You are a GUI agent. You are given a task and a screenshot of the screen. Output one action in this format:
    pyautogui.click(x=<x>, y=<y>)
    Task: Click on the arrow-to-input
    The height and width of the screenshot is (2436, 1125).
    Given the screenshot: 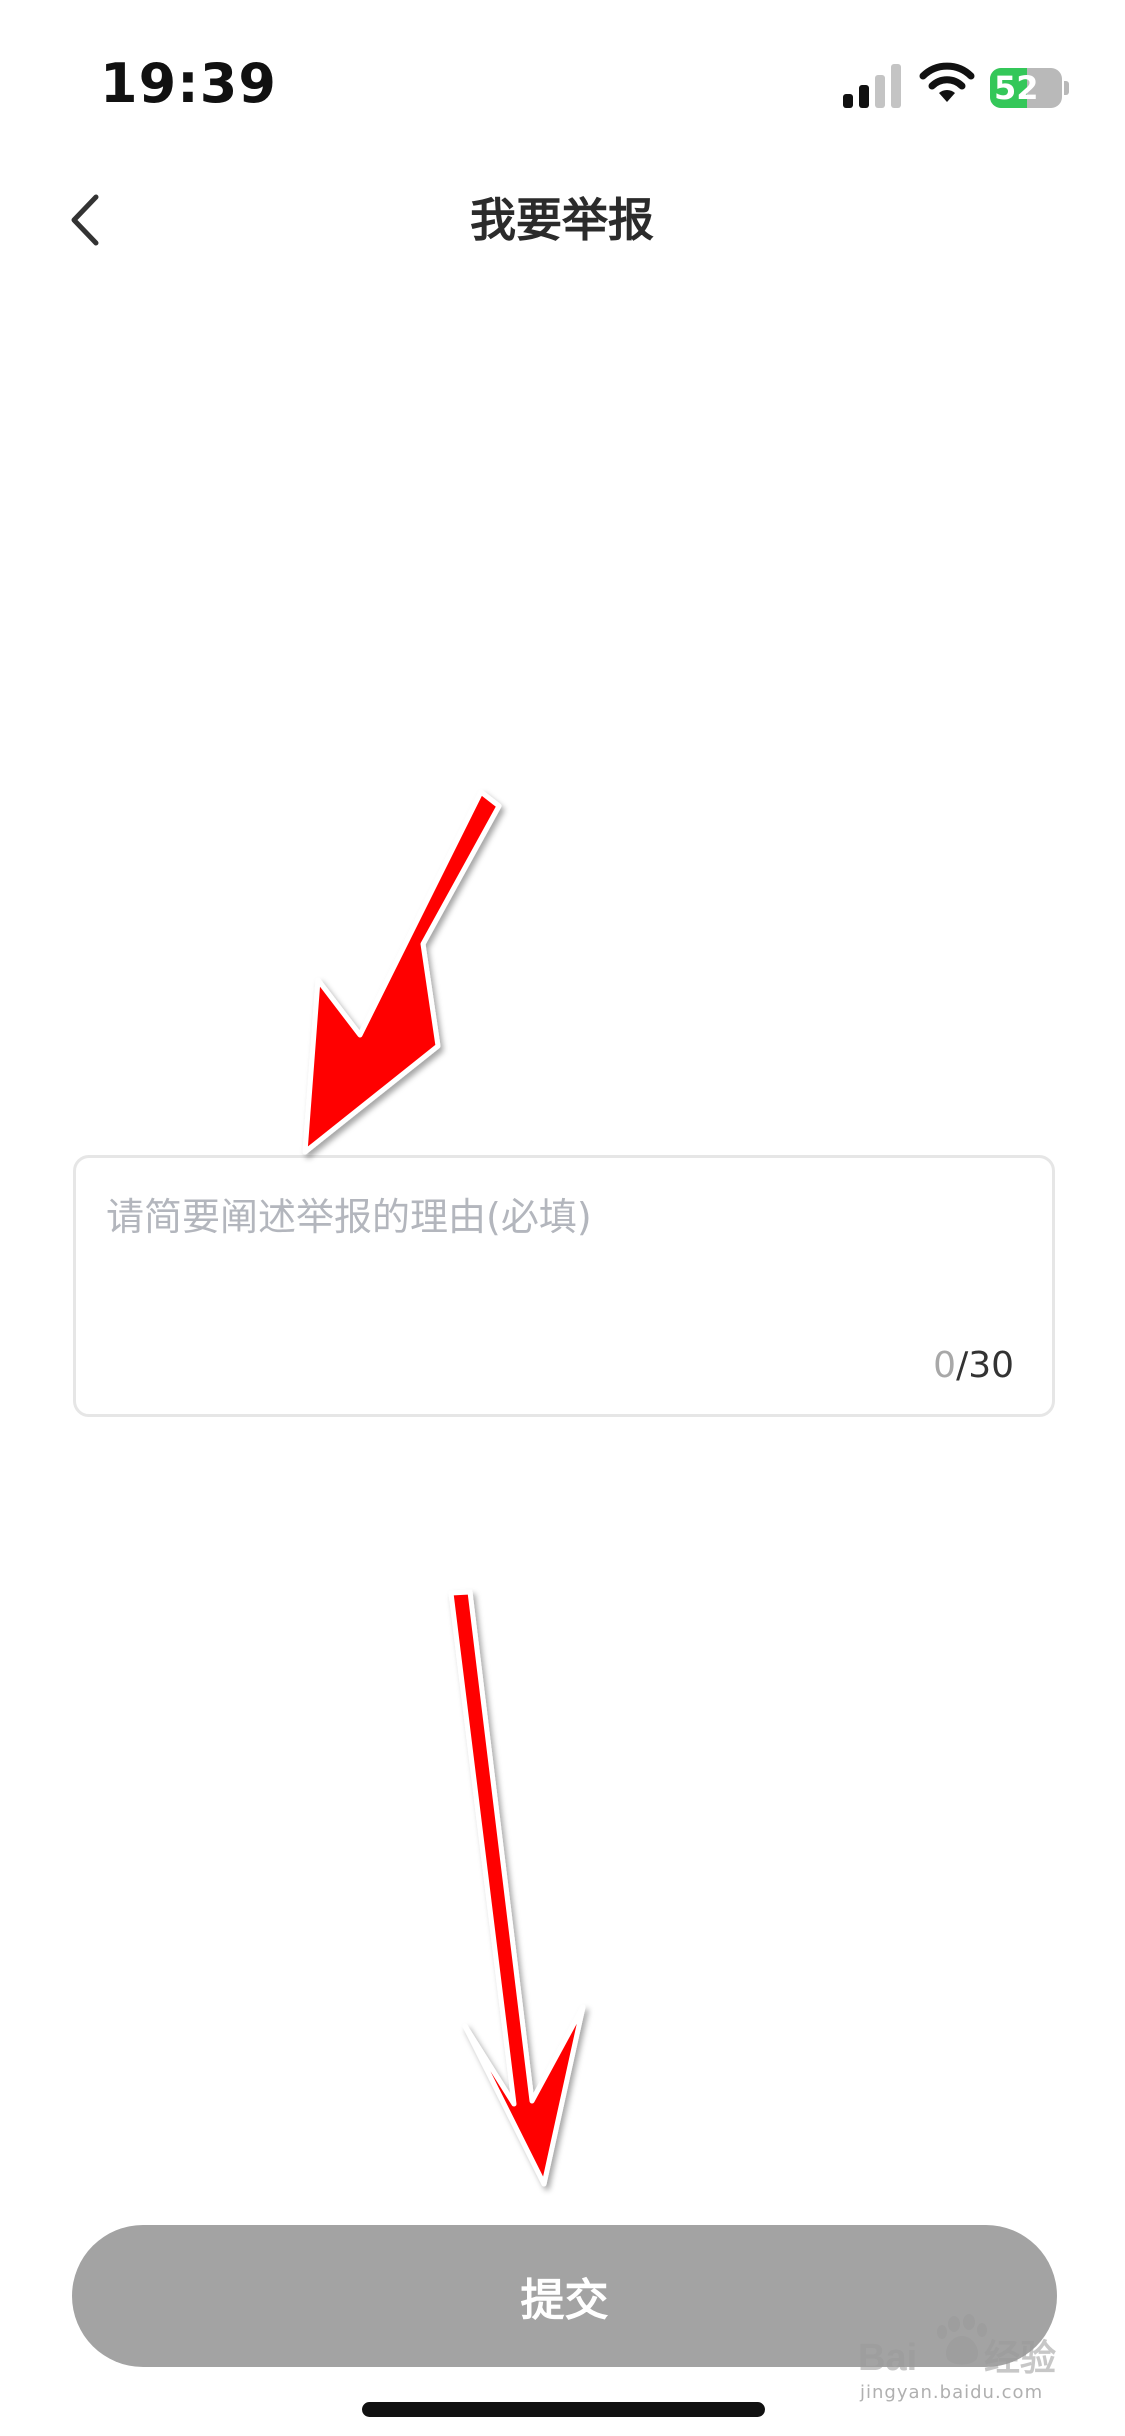 What is the action you would take?
    pyautogui.click(x=402, y=972)
    